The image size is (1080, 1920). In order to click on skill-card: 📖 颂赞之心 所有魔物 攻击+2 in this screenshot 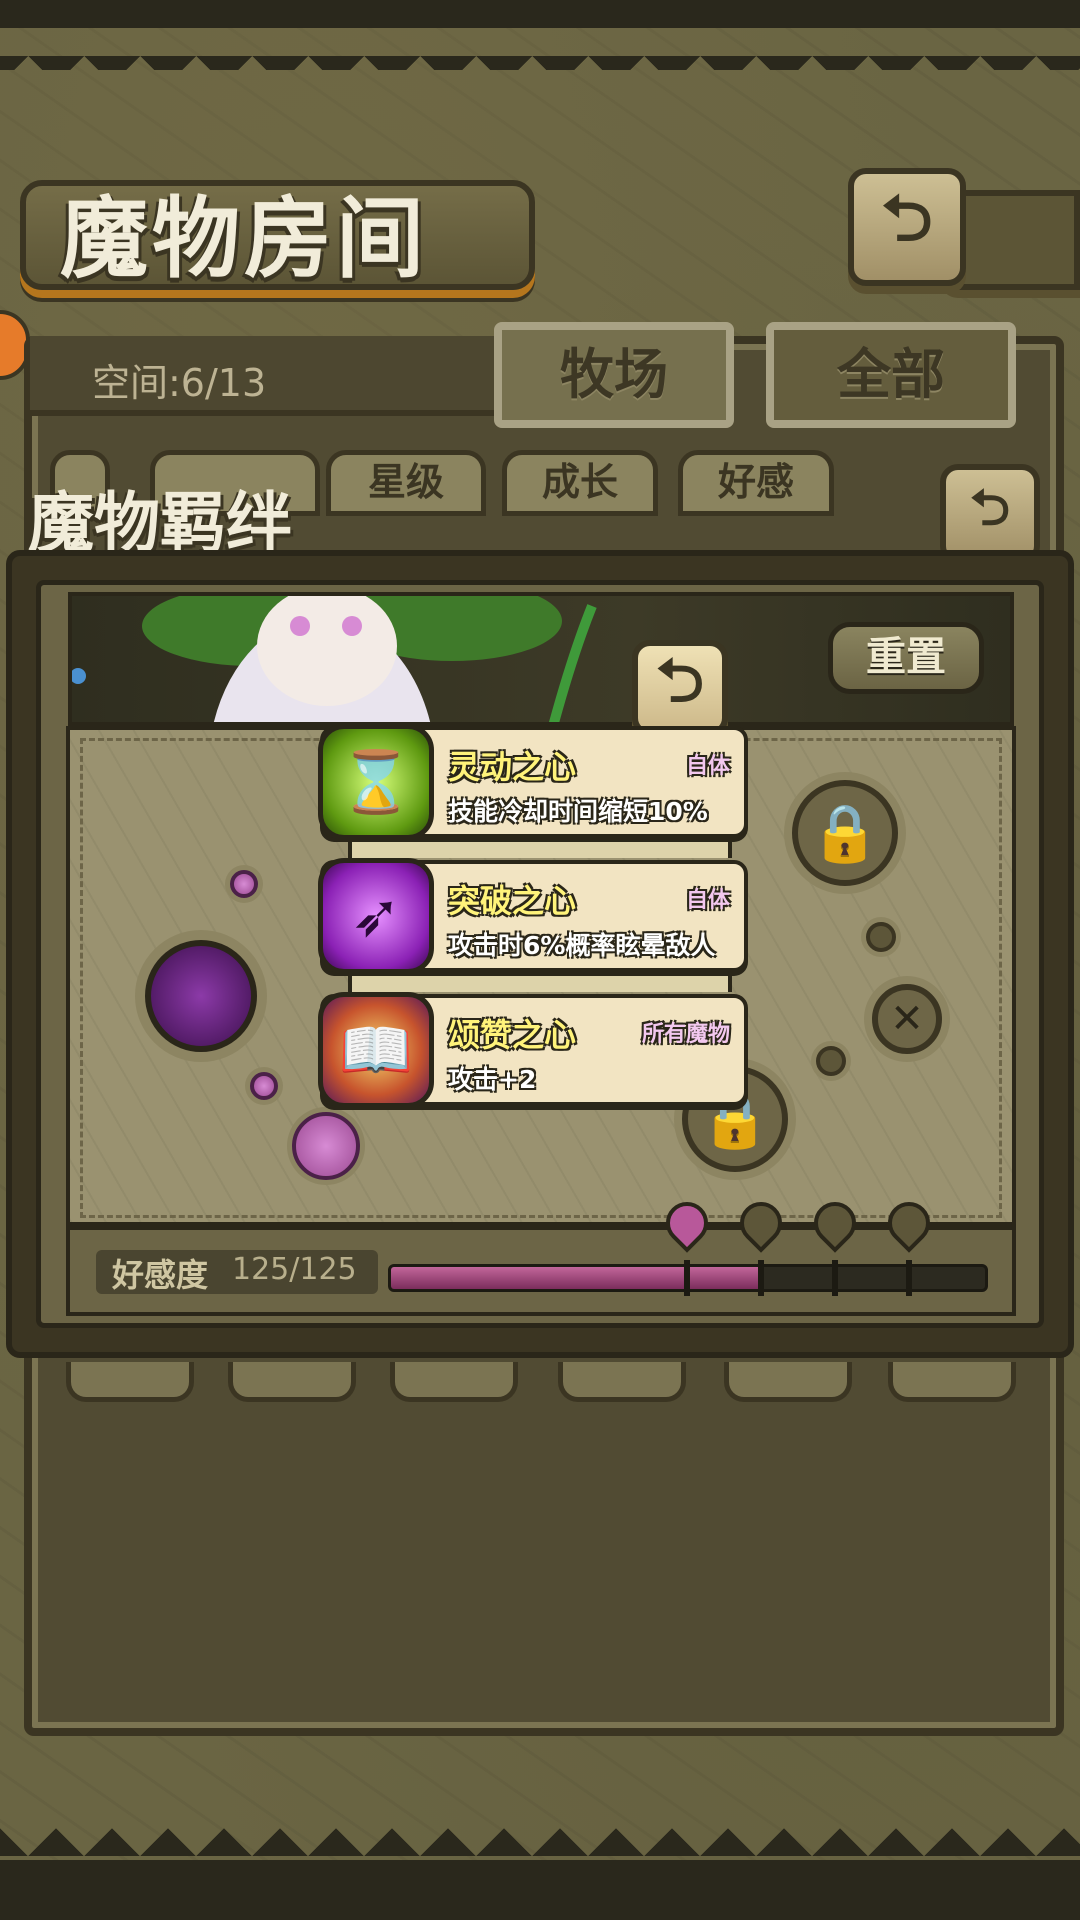, I will do `click(533, 1050)`.